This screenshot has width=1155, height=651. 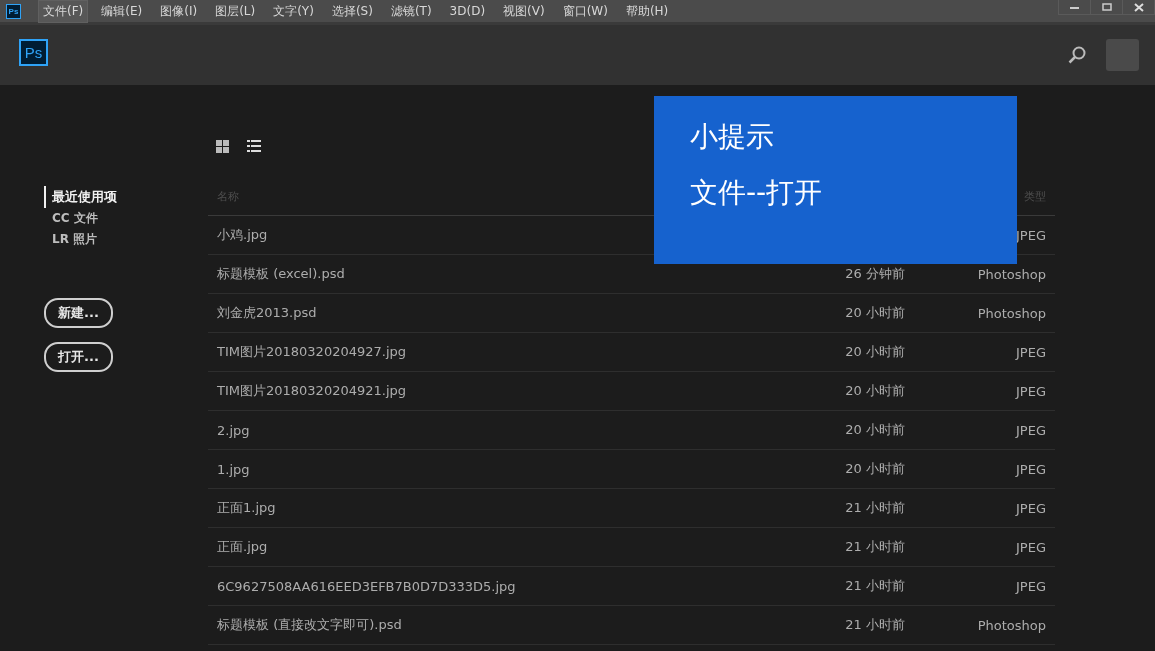 What do you see at coordinates (223, 146) in the screenshot?
I see `grid-view-icon` at bounding box center [223, 146].